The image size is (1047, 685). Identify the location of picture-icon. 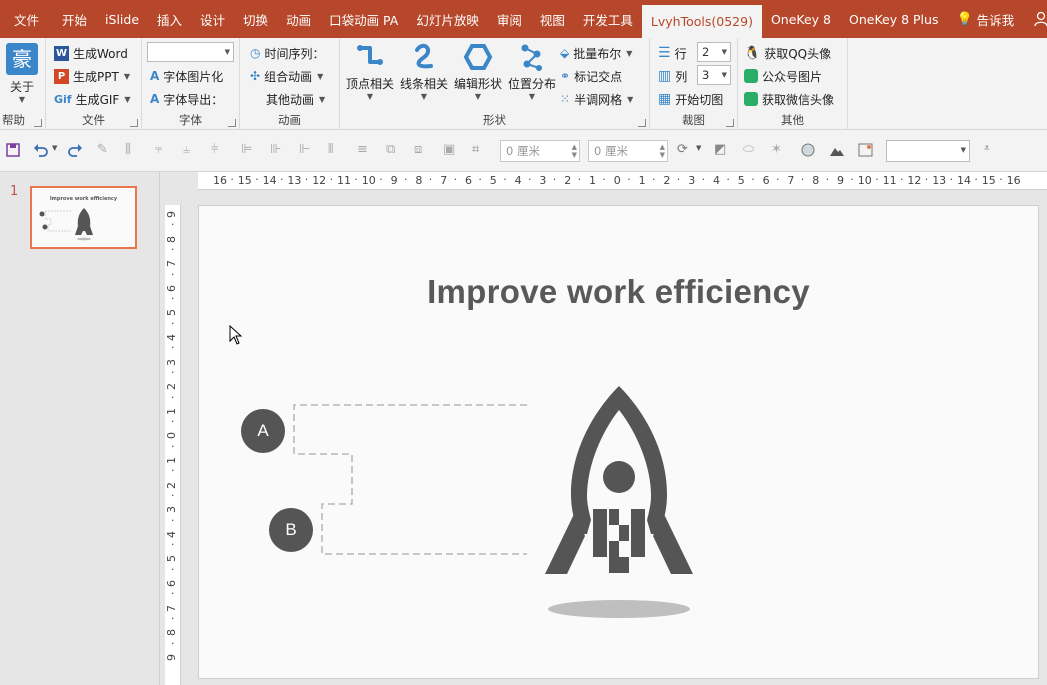
(837, 150).